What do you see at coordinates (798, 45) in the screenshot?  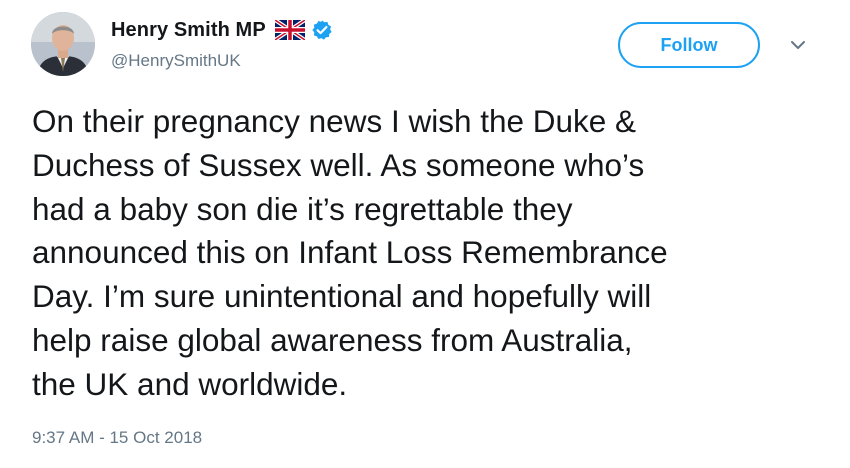 I see `chevron-down-icon` at bounding box center [798, 45].